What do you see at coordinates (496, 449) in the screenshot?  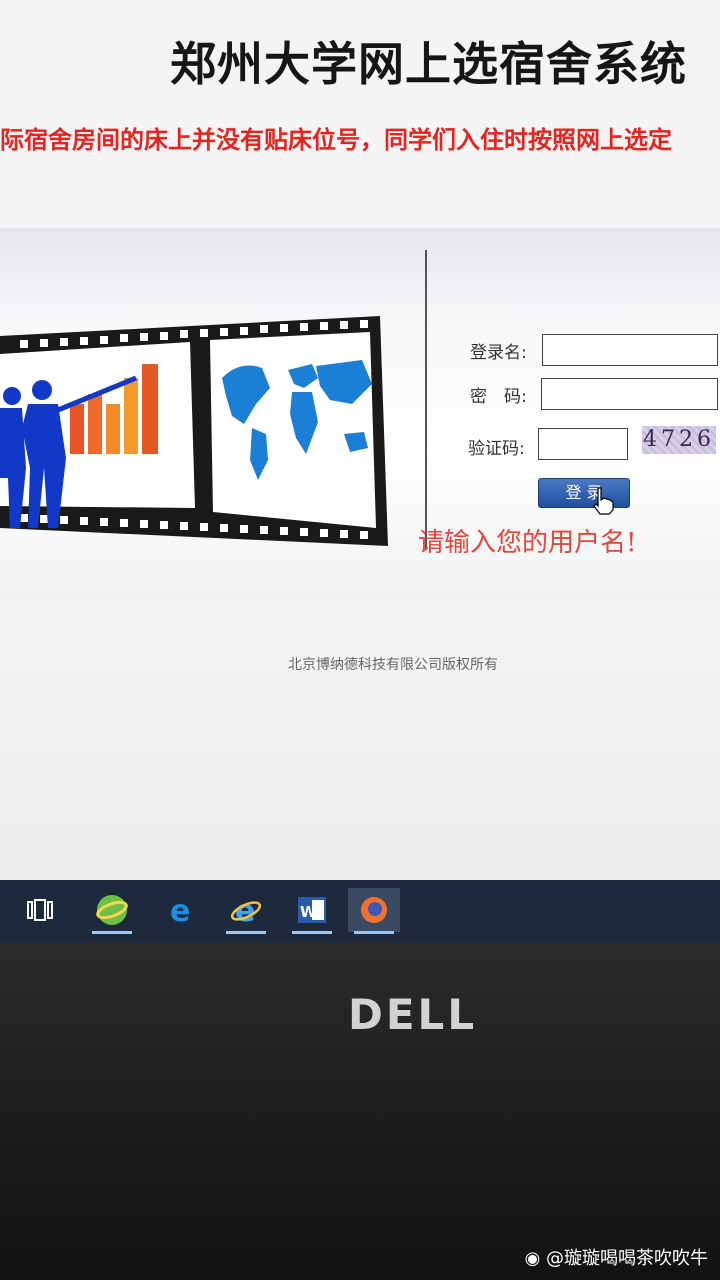 I see `captcha-label: 验证码:` at bounding box center [496, 449].